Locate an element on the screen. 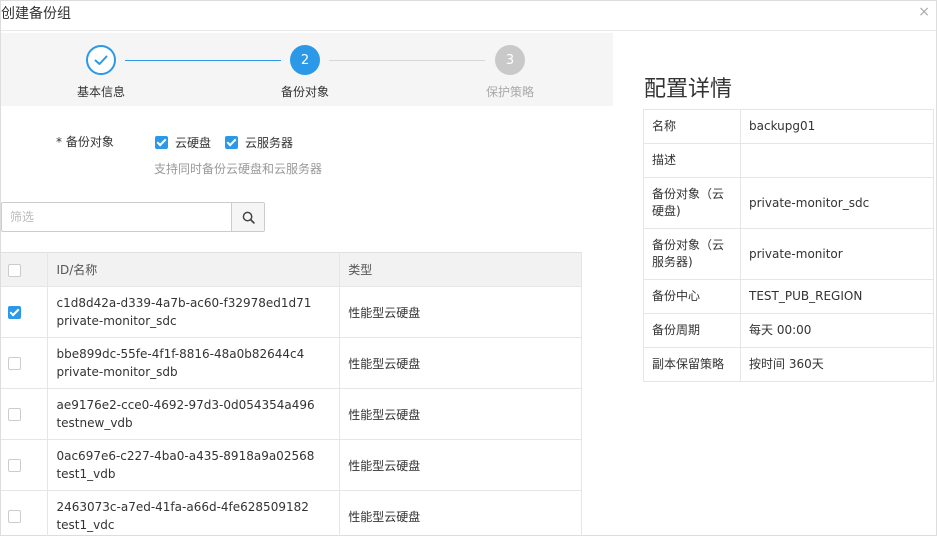 This screenshot has height=536, width=937. detail-key: 备份对象（云硬盘) is located at coordinates (692, 203).